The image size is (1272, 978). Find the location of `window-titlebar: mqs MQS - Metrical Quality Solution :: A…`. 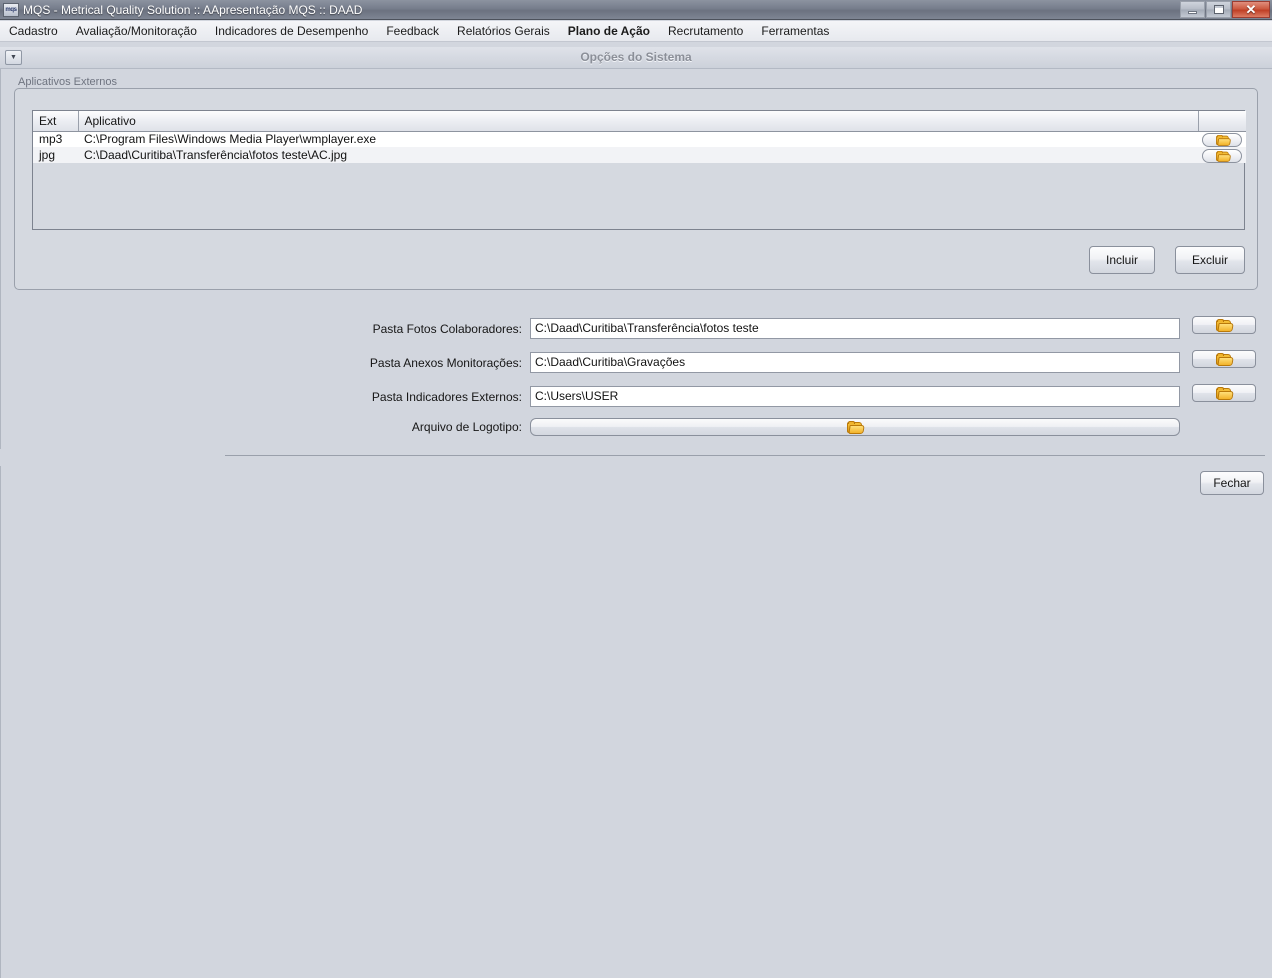

window-titlebar: mqs MQS - Metrical Quality Solution :: A… is located at coordinates (636, 10).